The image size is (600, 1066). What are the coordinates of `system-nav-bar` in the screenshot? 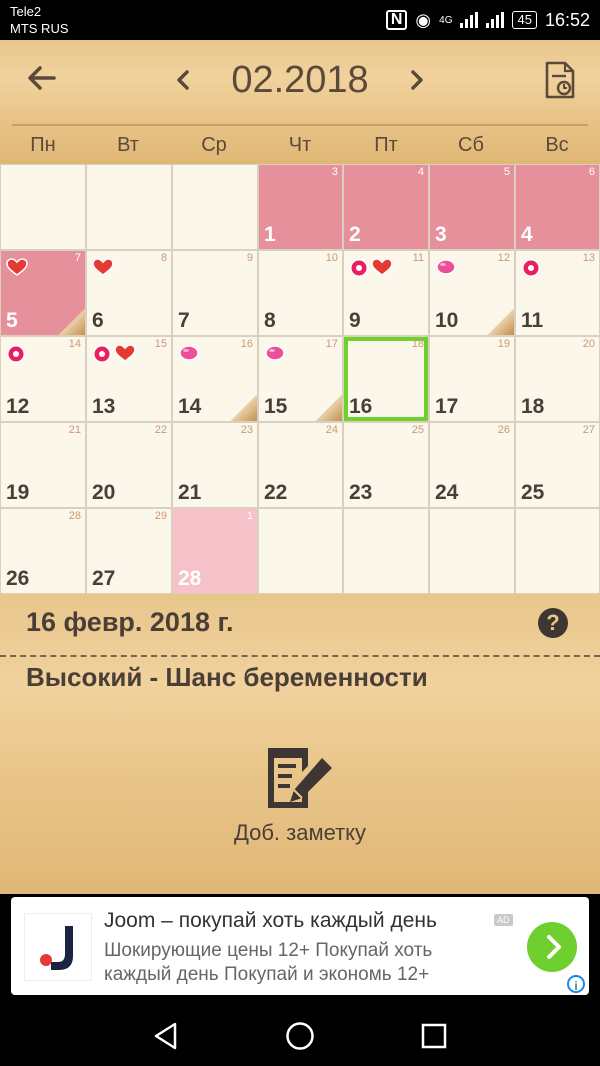 It's located at (300, 1035).